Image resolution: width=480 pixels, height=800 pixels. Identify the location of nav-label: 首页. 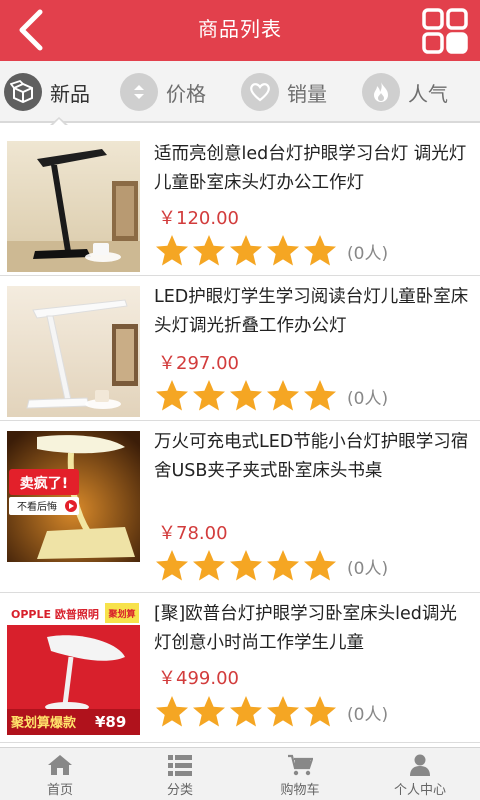
(59, 790).